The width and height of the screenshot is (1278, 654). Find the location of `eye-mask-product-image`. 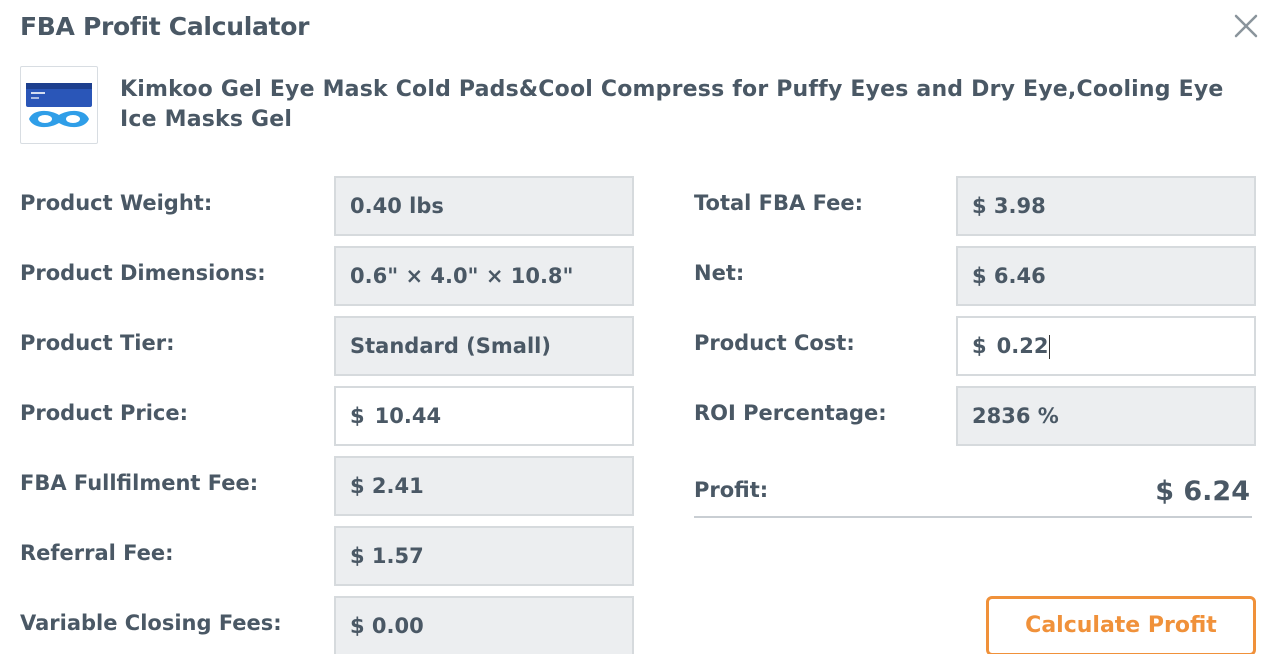

eye-mask-product-image is located at coordinates (59, 105).